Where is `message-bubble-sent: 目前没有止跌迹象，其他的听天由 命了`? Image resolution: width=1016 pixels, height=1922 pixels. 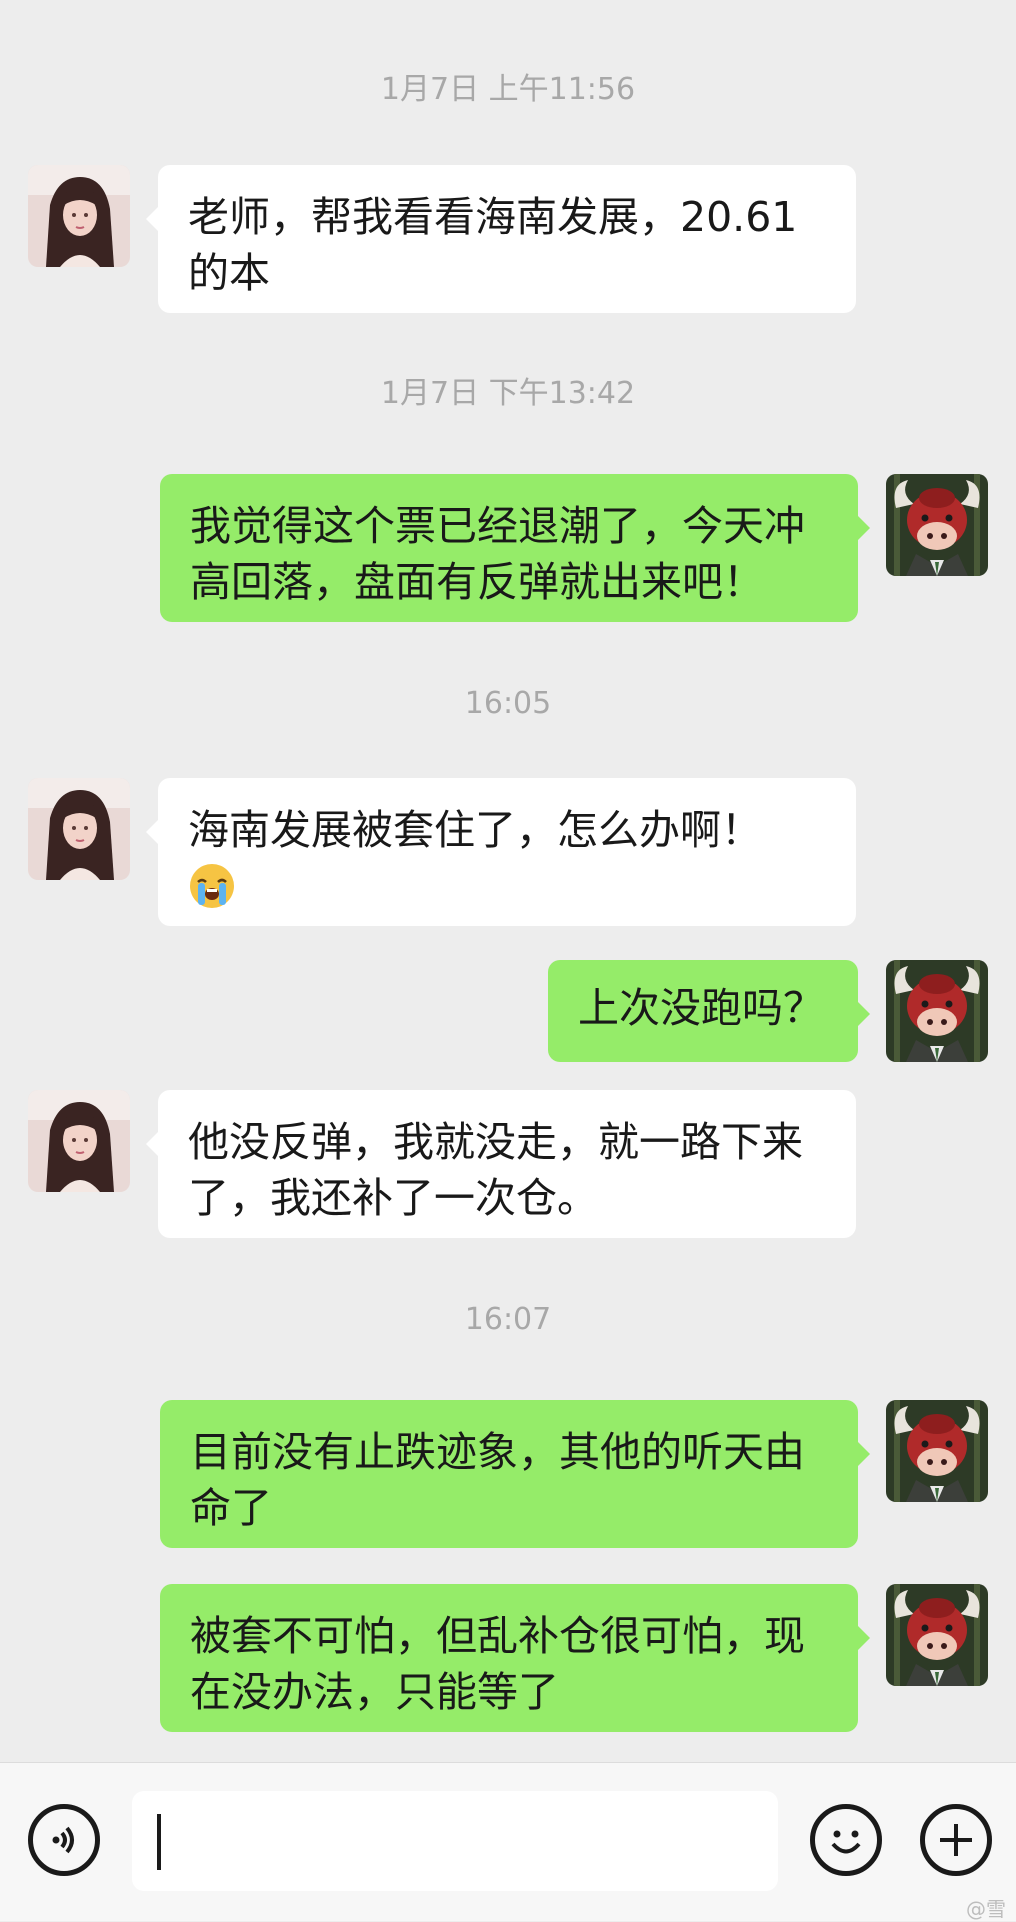
message-bubble-sent: 目前没有止跌迹象，其他的听天由 命了 is located at coordinates (515, 1474).